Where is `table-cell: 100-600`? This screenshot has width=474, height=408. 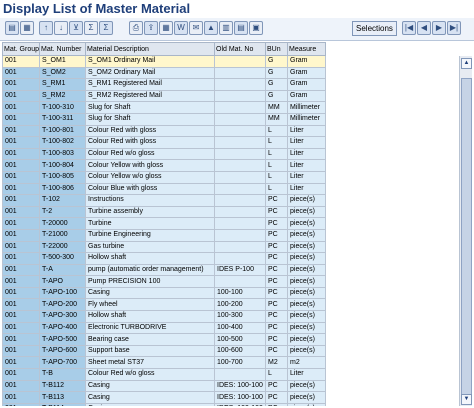 table-cell: 100-600 is located at coordinates (240, 351).